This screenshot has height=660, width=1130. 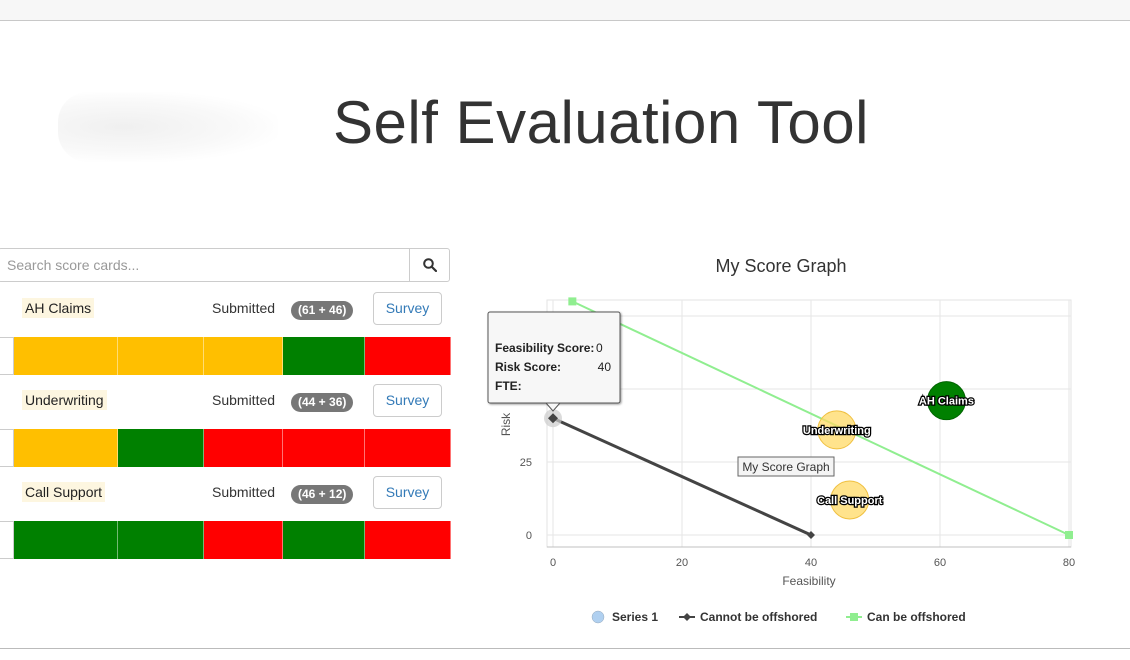 I want to click on search-icon, so click(x=429, y=265).